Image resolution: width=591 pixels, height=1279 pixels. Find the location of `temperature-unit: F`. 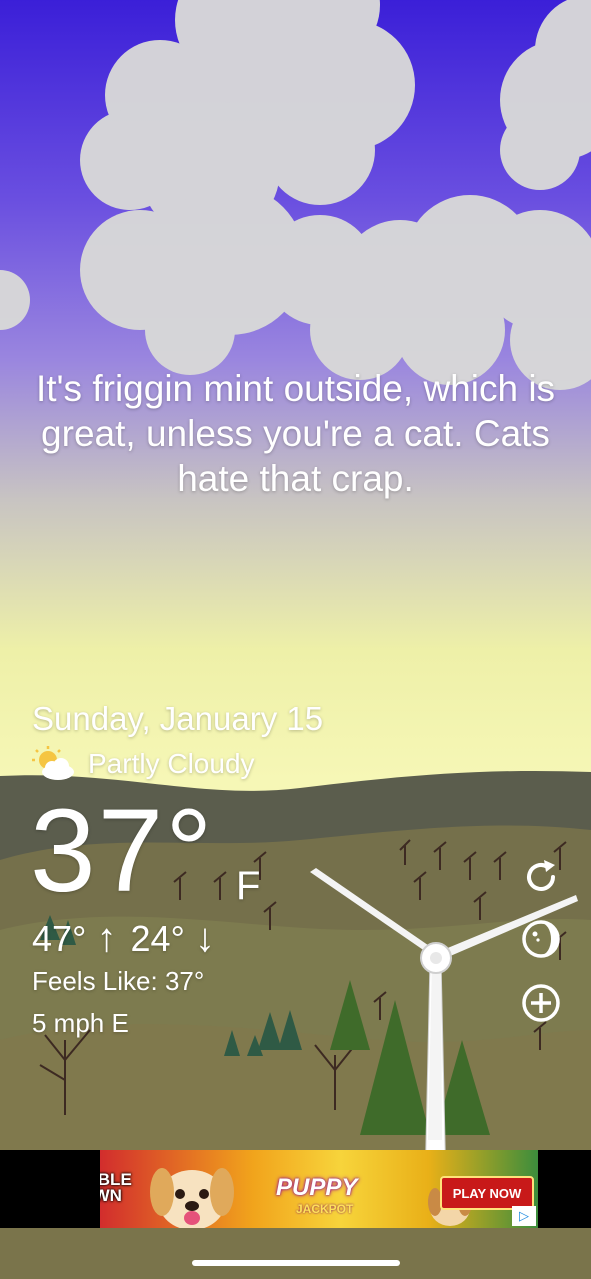

temperature-unit: F is located at coordinates (248, 886).